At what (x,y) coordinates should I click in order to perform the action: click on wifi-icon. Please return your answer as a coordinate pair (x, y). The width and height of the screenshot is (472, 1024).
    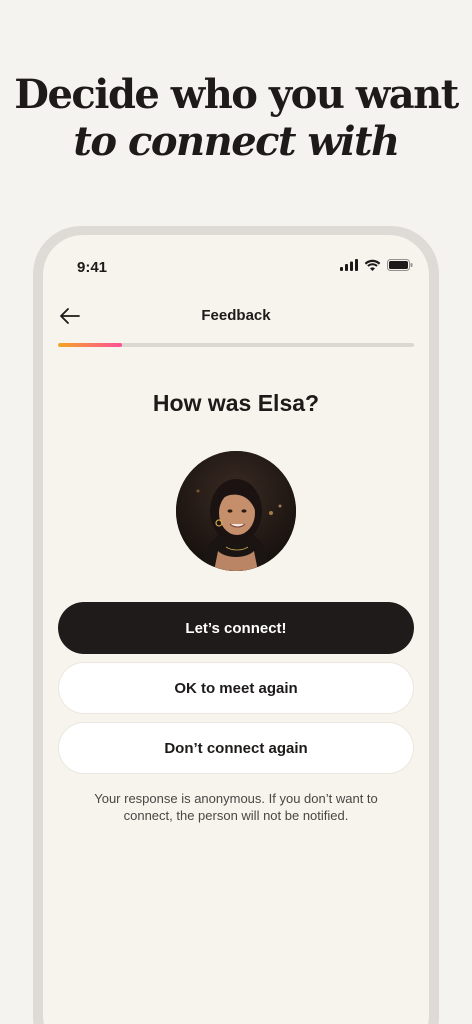
    Looking at the image, I should click on (372, 265).